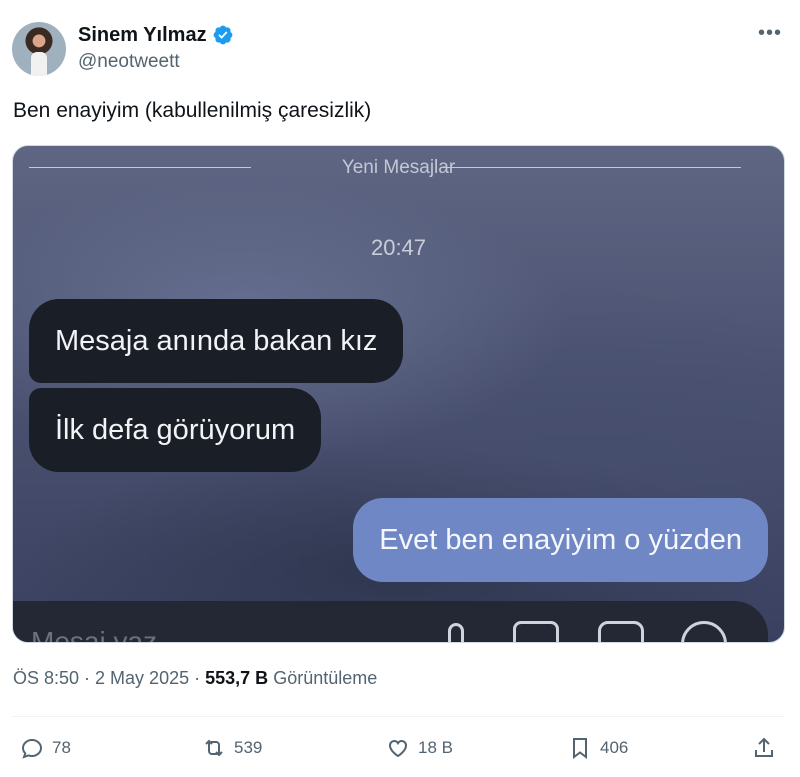  I want to click on views-label: Görüntüleme, so click(325, 678).